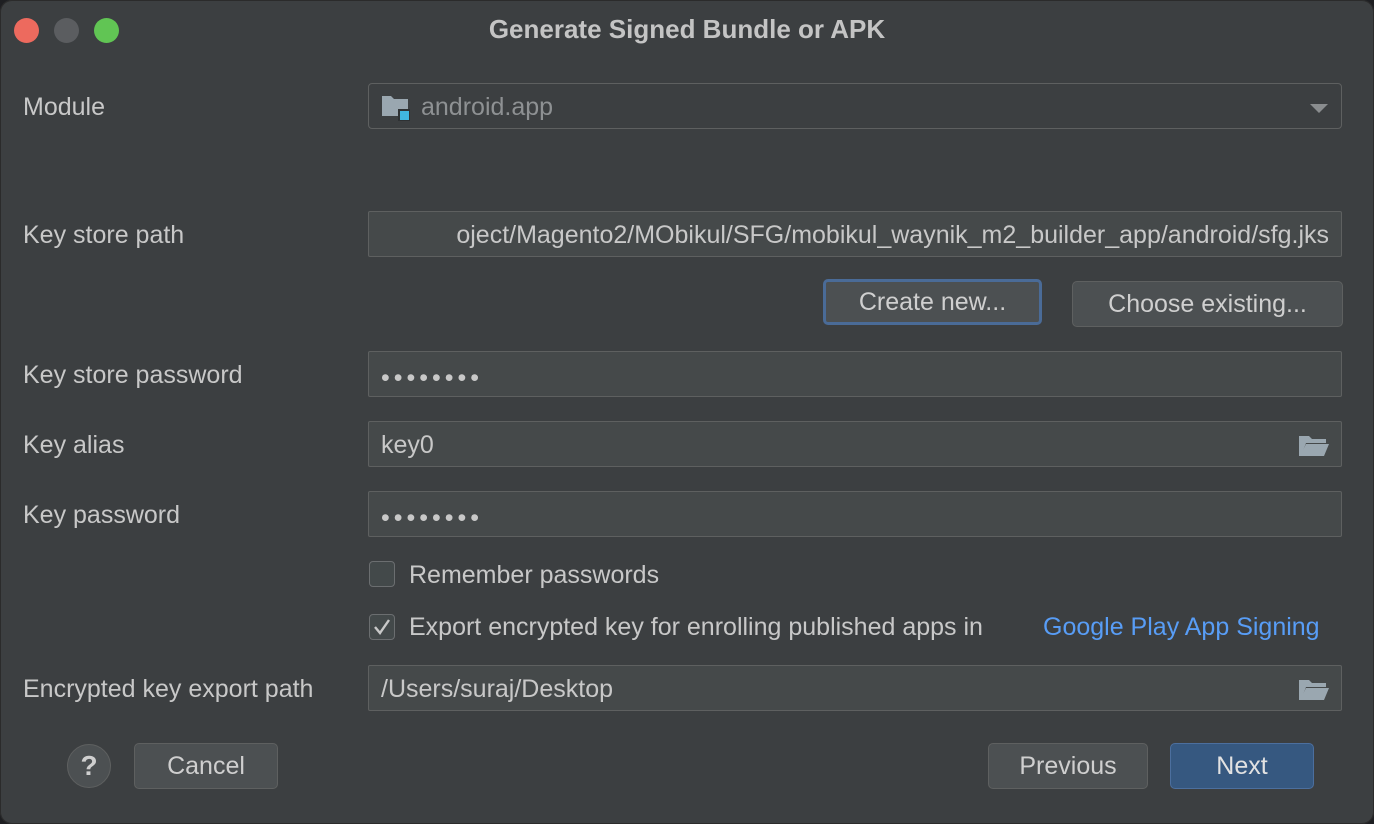 The image size is (1374, 824). I want to click on module-label: Module, so click(64, 107).